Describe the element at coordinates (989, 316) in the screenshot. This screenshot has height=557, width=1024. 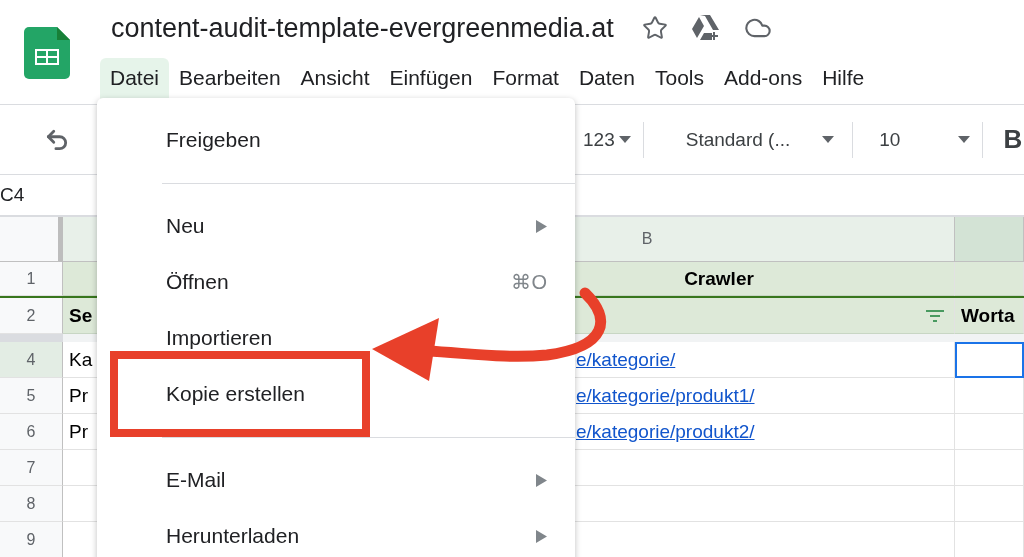
I see `table-cell: Worta` at that location.